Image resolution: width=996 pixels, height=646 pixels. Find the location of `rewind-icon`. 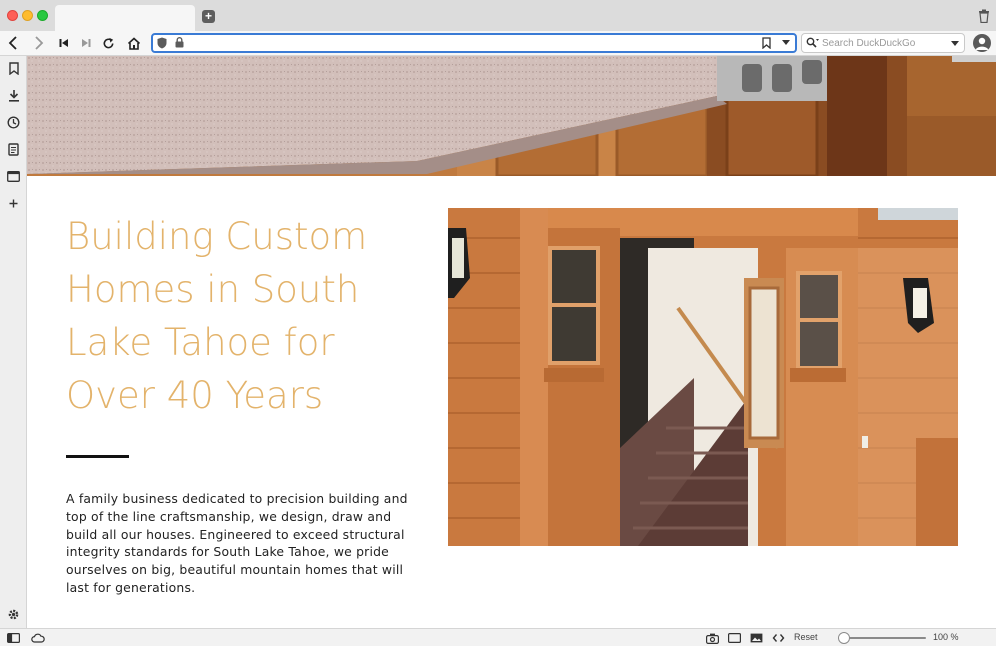

rewind-icon is located at coordinates (64, 43).